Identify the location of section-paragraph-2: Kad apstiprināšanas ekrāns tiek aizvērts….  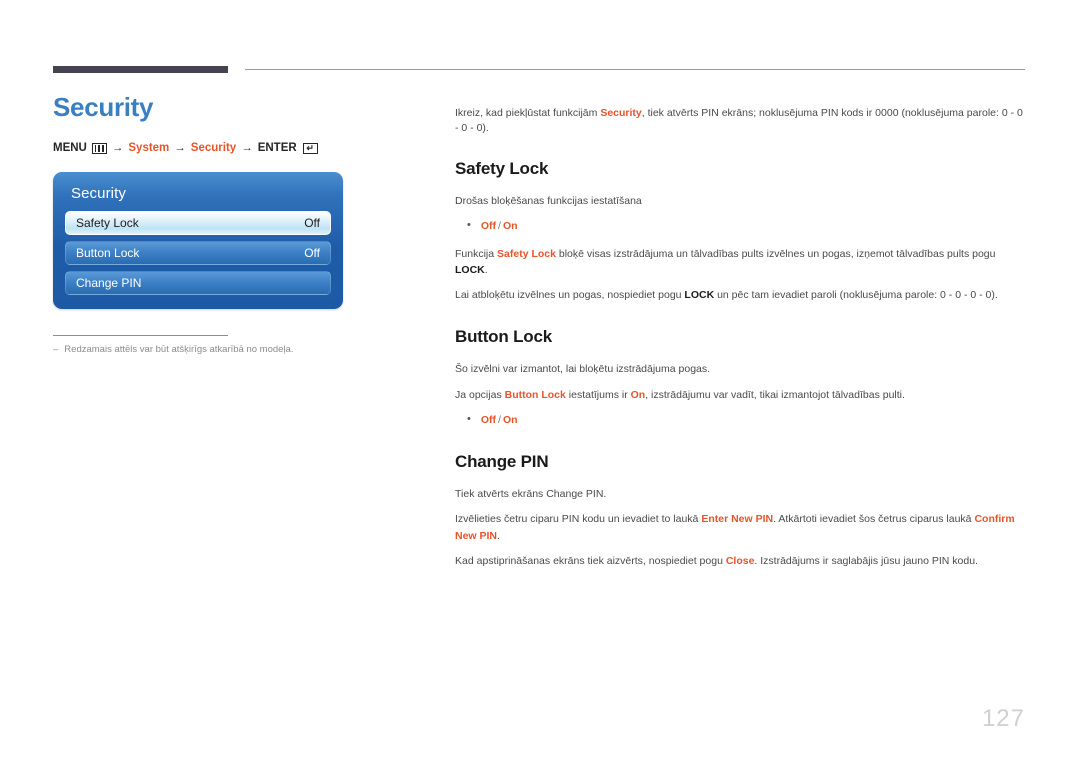
(741, 561).